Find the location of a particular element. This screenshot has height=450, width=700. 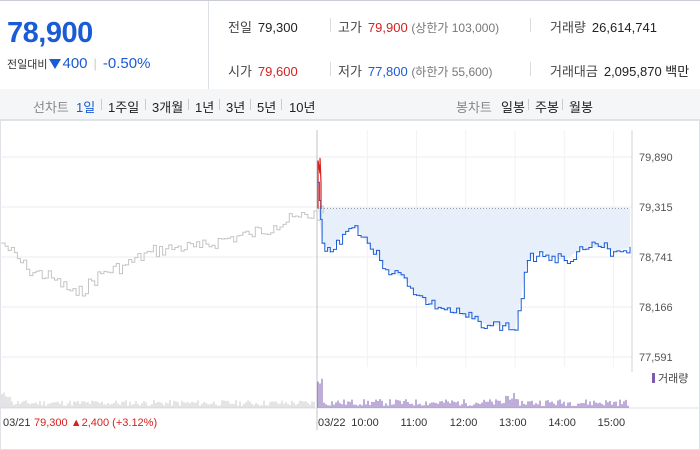

period-10y: 10년 is located at coordinates (302, 106).